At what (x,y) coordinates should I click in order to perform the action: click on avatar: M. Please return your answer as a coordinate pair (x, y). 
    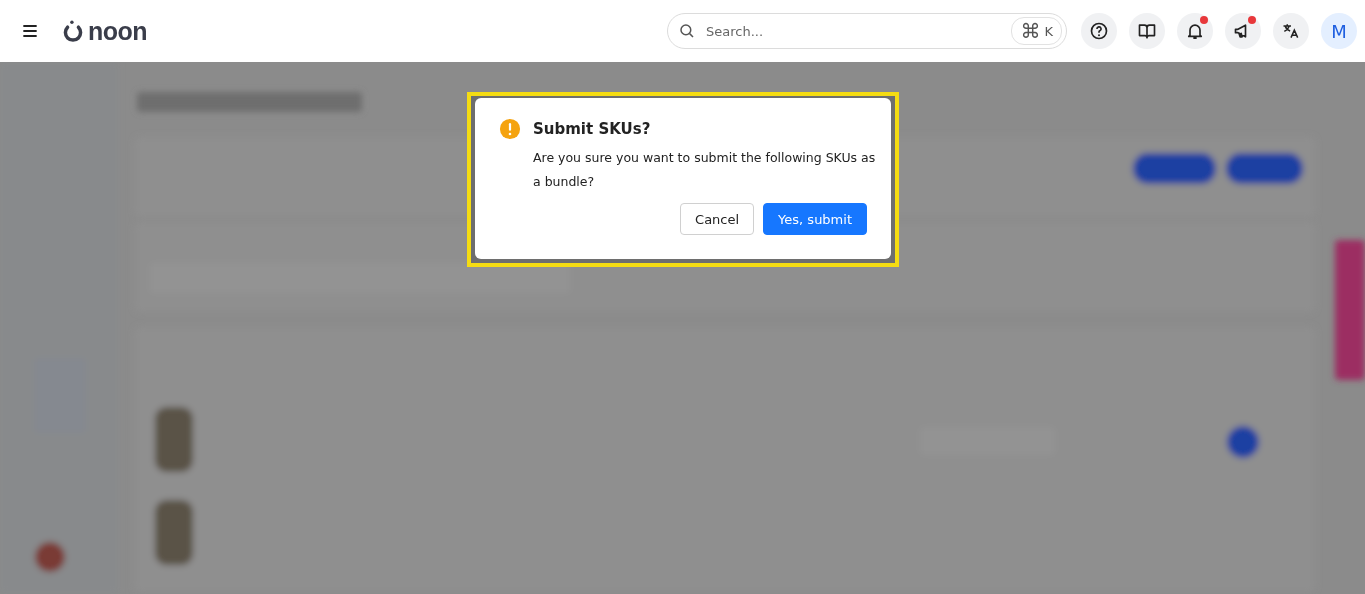
    Looking at the image, I should click on (1339, 31).